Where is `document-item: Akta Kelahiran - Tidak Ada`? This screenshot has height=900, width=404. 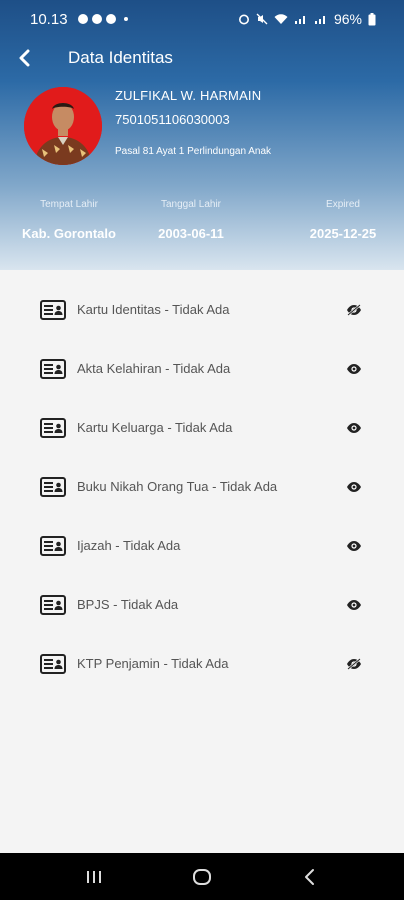 document-item: Akta Kelahiran - Tidak Ada is located at coordinates (202, 368).